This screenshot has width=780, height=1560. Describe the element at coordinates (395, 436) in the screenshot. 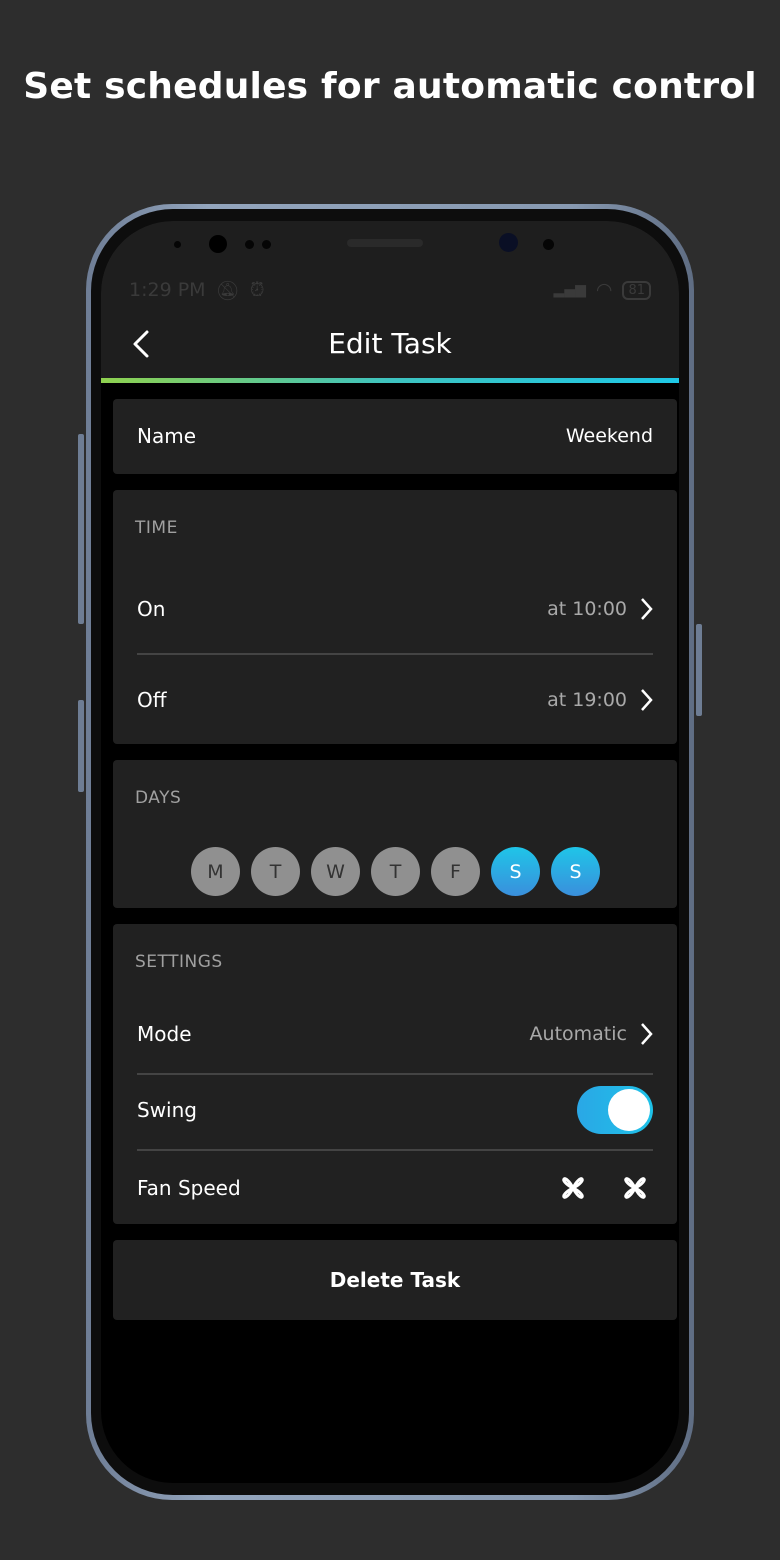

I see `name-row: Name Weekend` at that location.